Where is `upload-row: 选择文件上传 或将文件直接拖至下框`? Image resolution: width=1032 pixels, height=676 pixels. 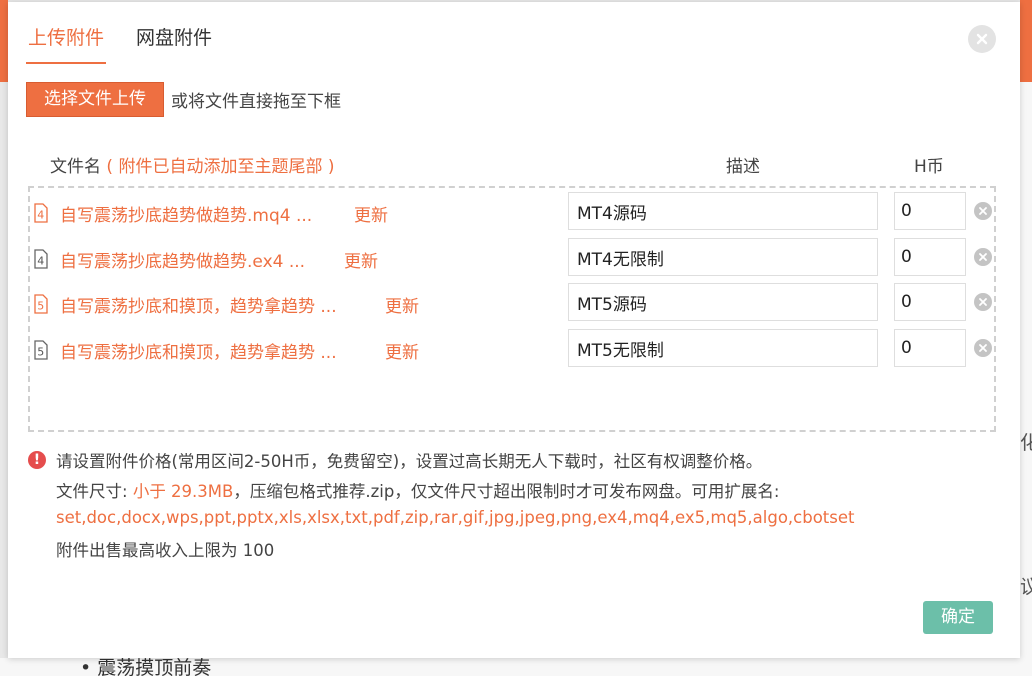
upload-row: 选择文件上传 或将文件直接拖至下框 is located at coordinates (183, 99).